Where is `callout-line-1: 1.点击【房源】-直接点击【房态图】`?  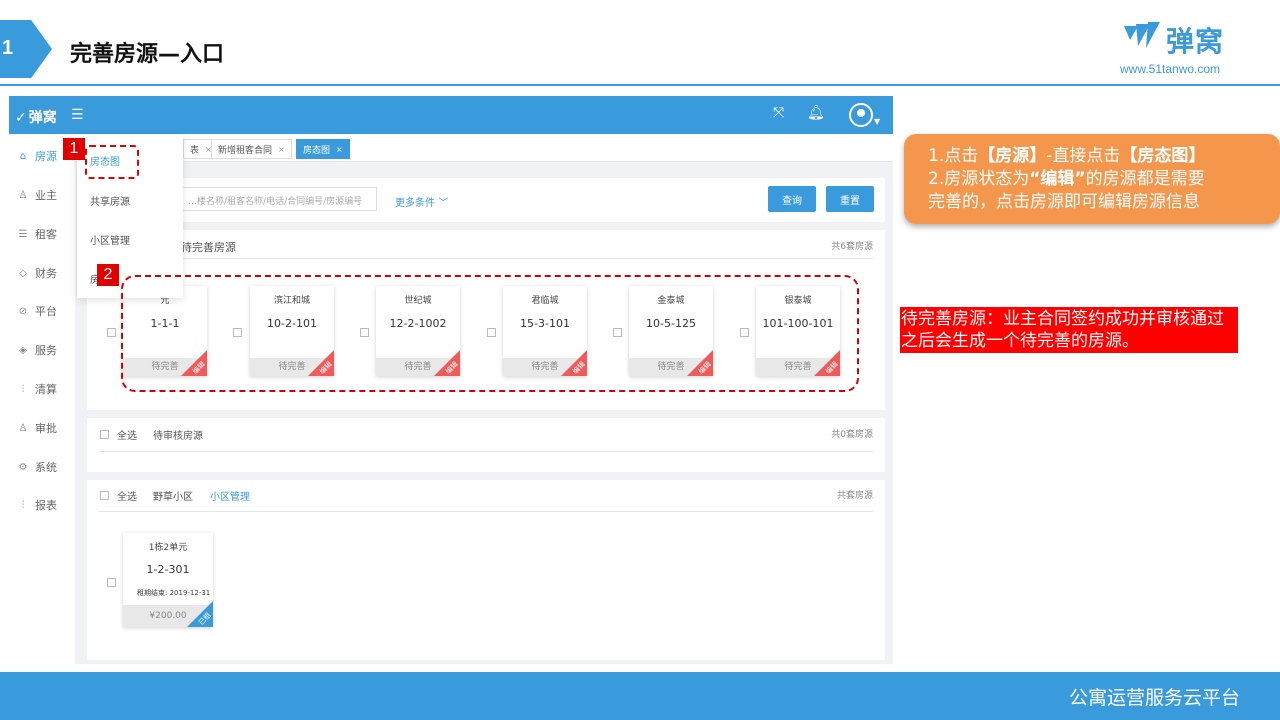
callout-line-1: 1.点击【房源】-直接点击【房态图】 is located at coordinates (1104, 156).